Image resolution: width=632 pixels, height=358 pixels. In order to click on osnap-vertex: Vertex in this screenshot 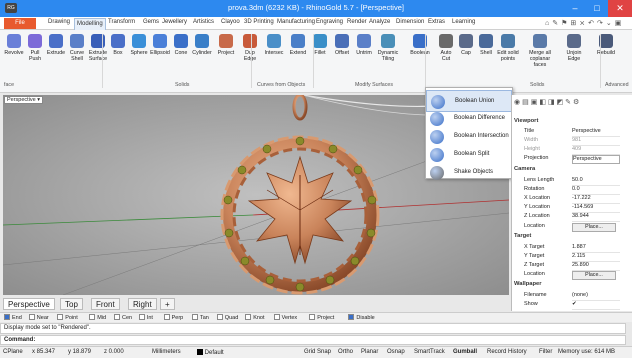, I will do `click(285, 317)`.